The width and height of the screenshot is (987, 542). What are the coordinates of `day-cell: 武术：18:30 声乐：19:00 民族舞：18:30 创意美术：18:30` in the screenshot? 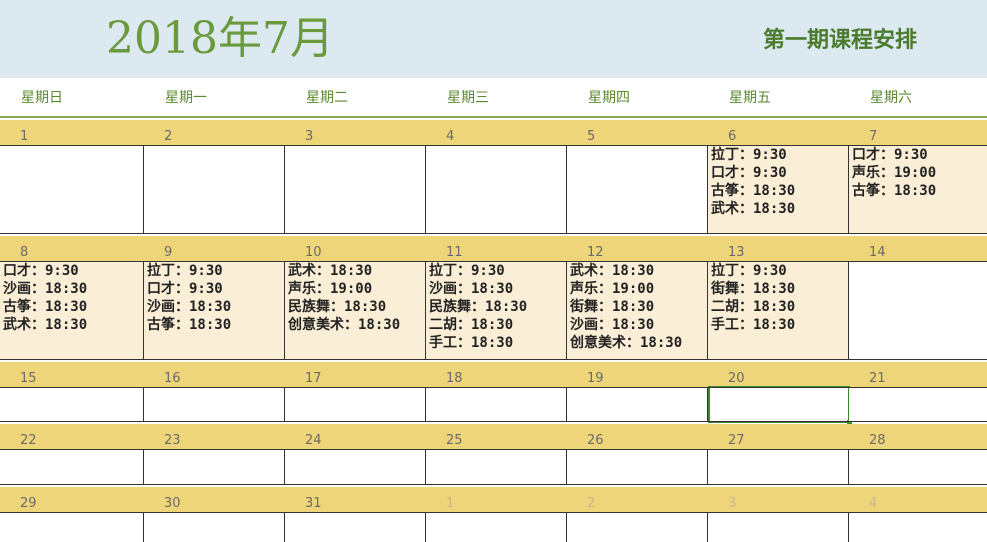 It's located at (355, 310).